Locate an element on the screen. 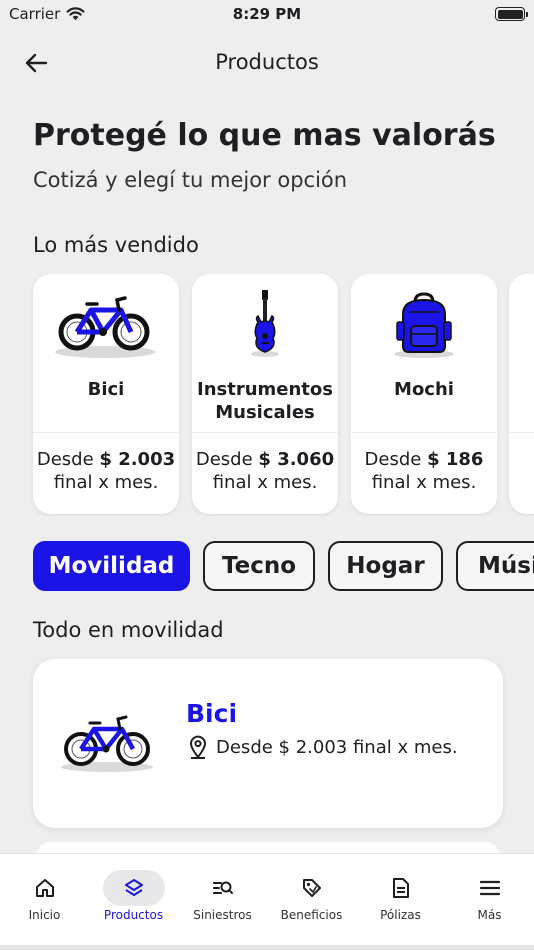 This screenshot has width=534, height=950. card-price: Desde $ 186 final x mes. is located at coordinates (424, 471).